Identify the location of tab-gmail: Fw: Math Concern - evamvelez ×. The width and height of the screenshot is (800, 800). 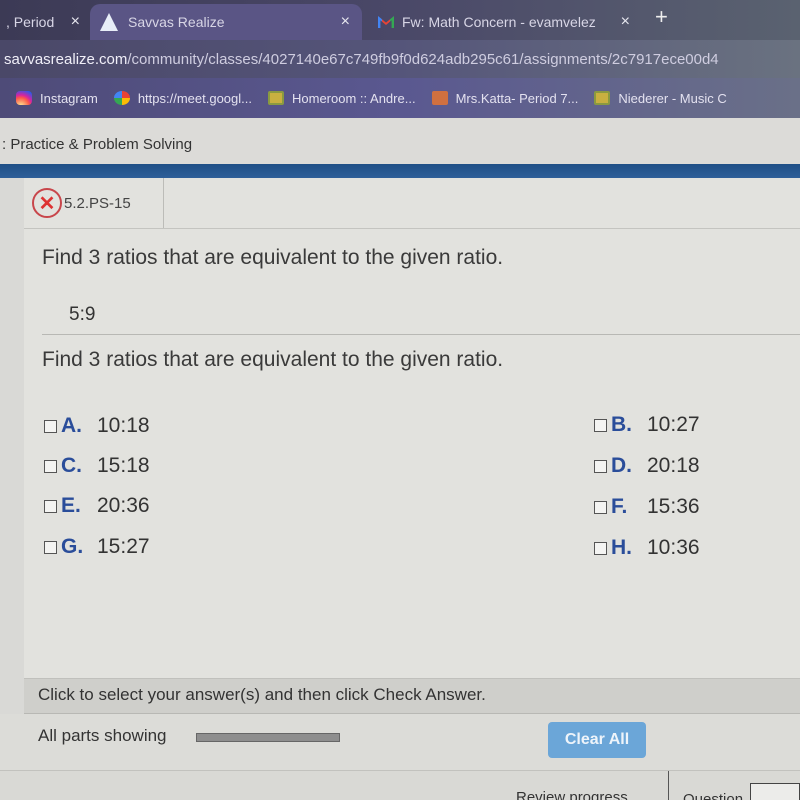
(506, 22).